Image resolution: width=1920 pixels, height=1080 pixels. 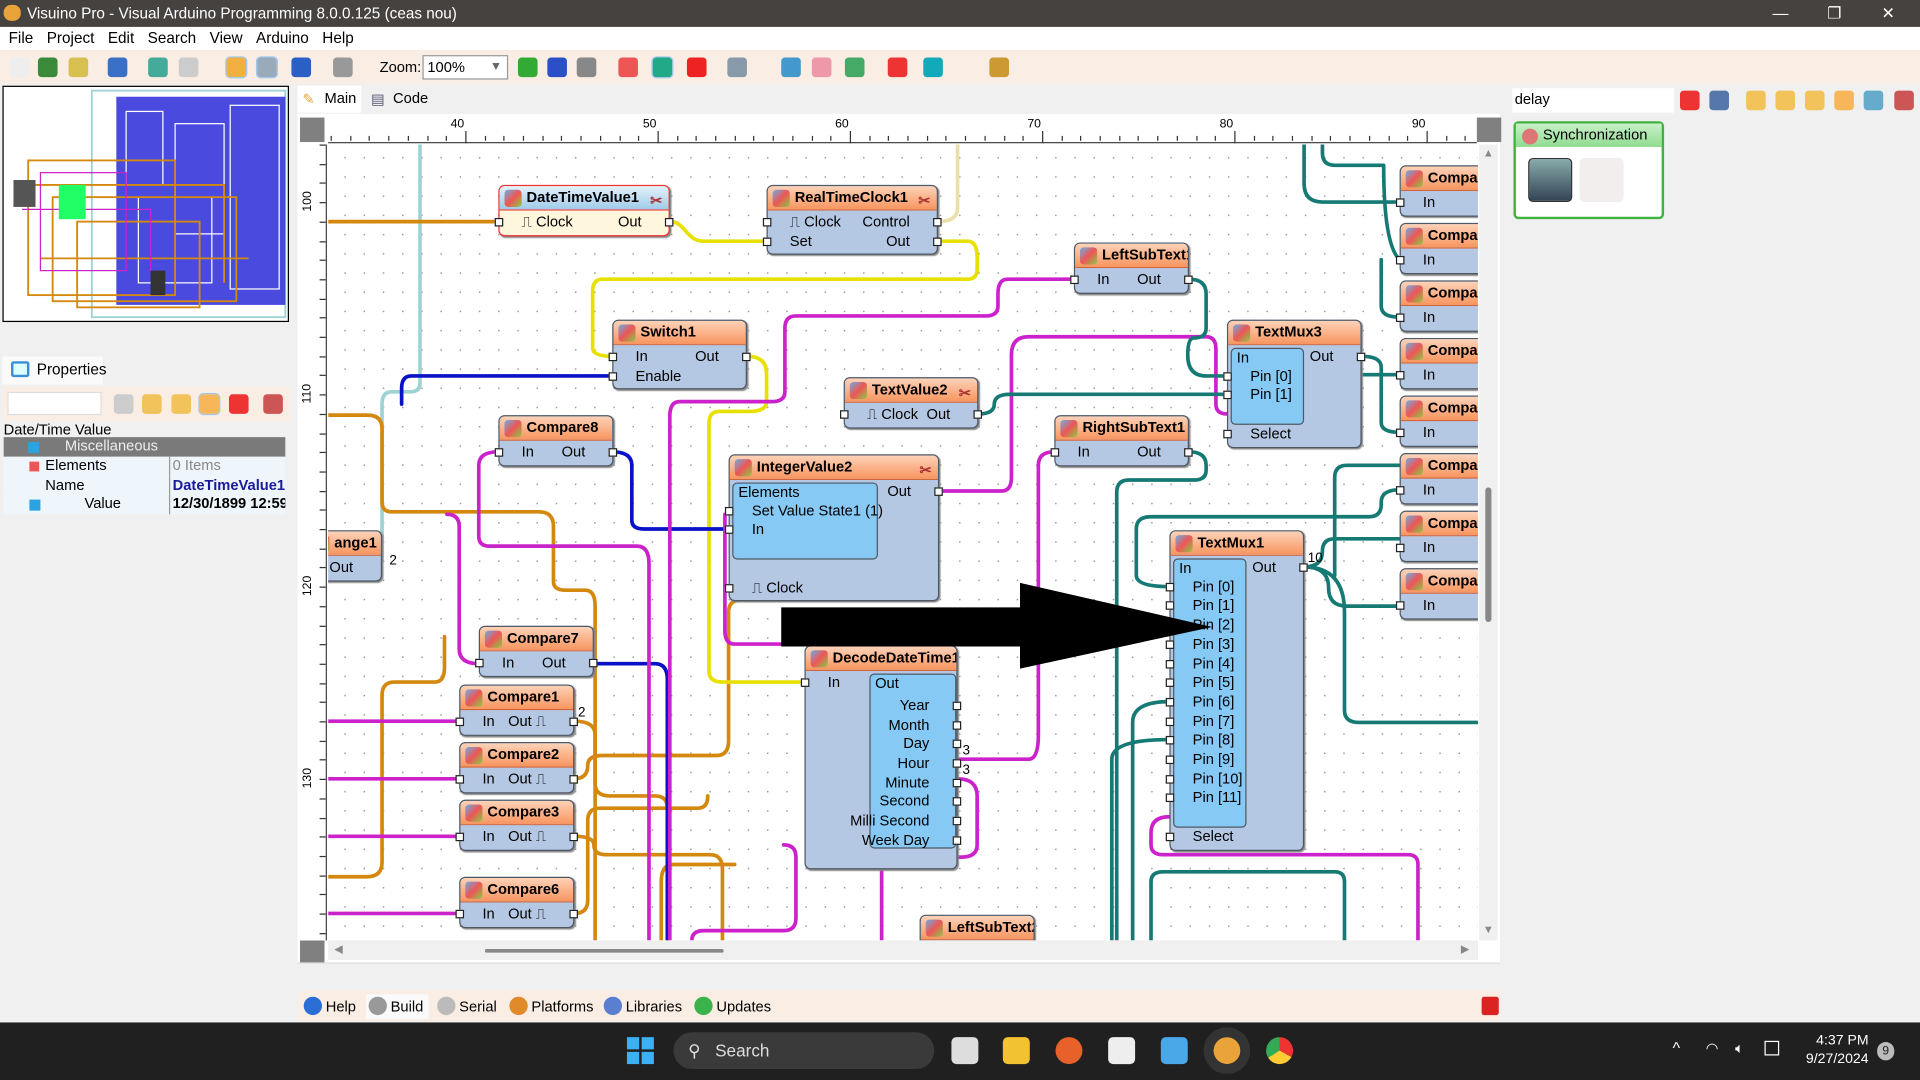 What do you see at coordinates (152, 404) in the screenshot?
I see `expand-all-icon` at bounding box center [152, 404].